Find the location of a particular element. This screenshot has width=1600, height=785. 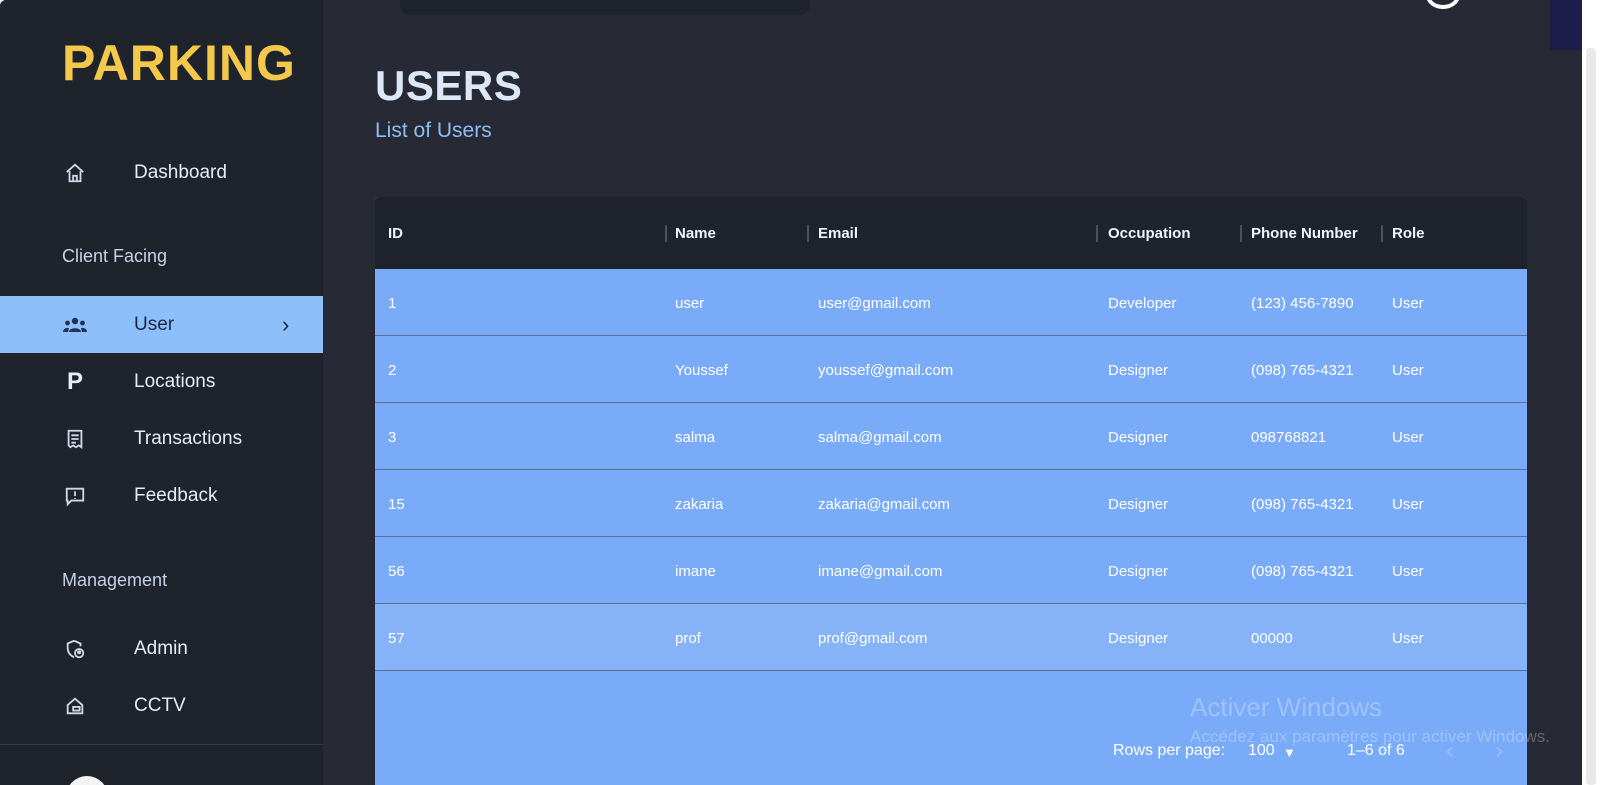

cell-id: 1 is located at coordinates (392, 303).